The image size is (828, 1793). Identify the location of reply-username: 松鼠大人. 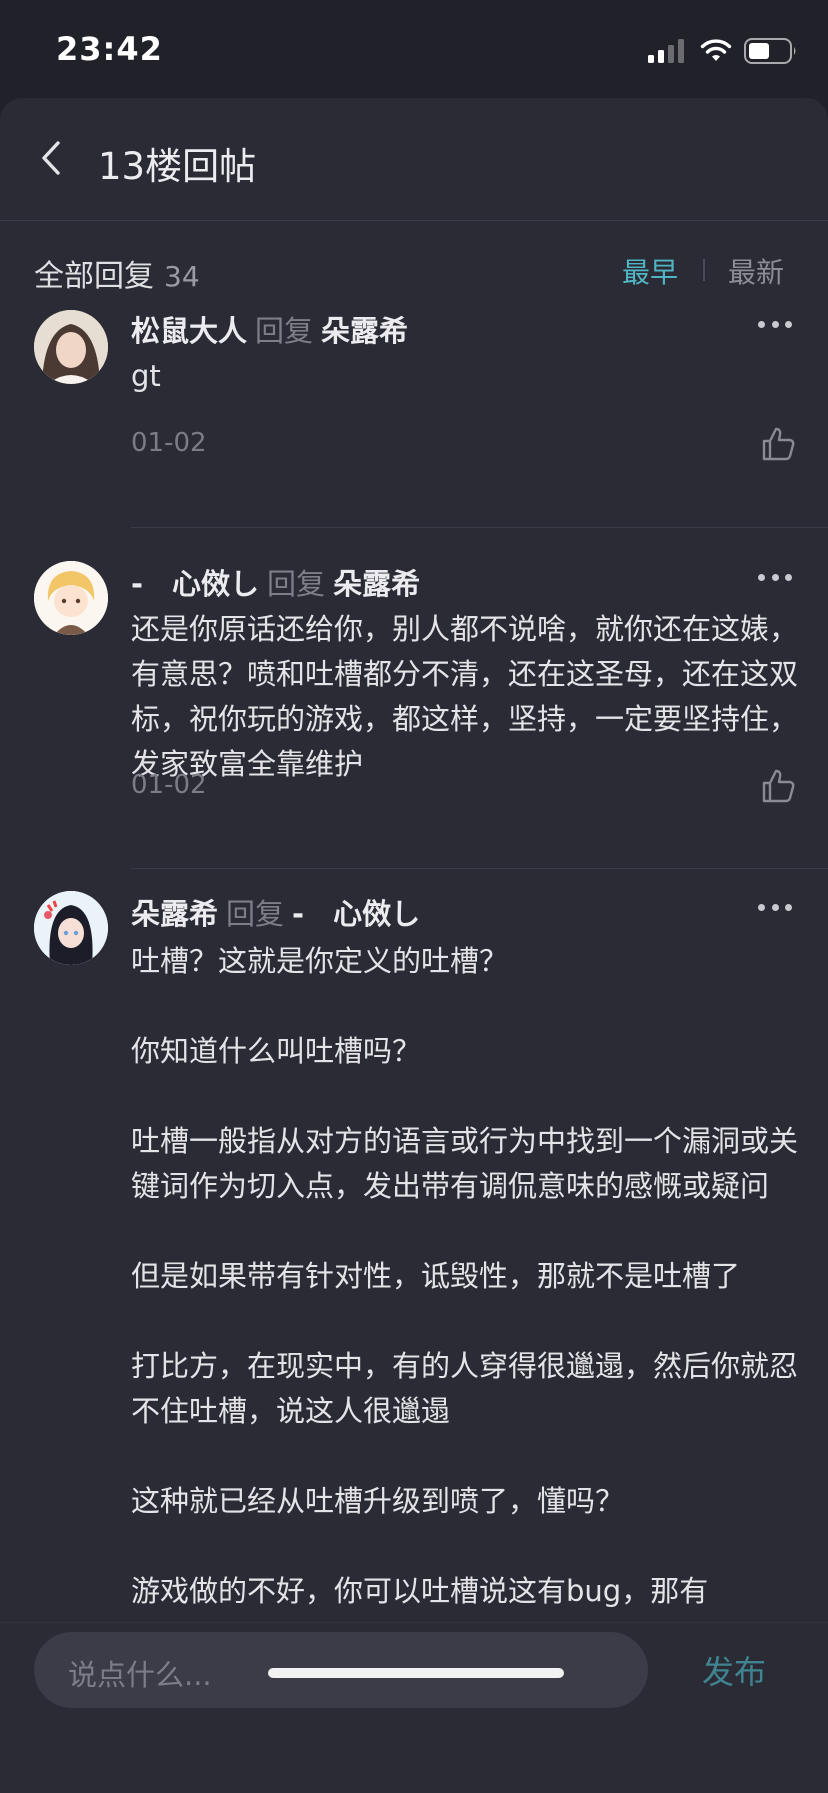
(189, 331).